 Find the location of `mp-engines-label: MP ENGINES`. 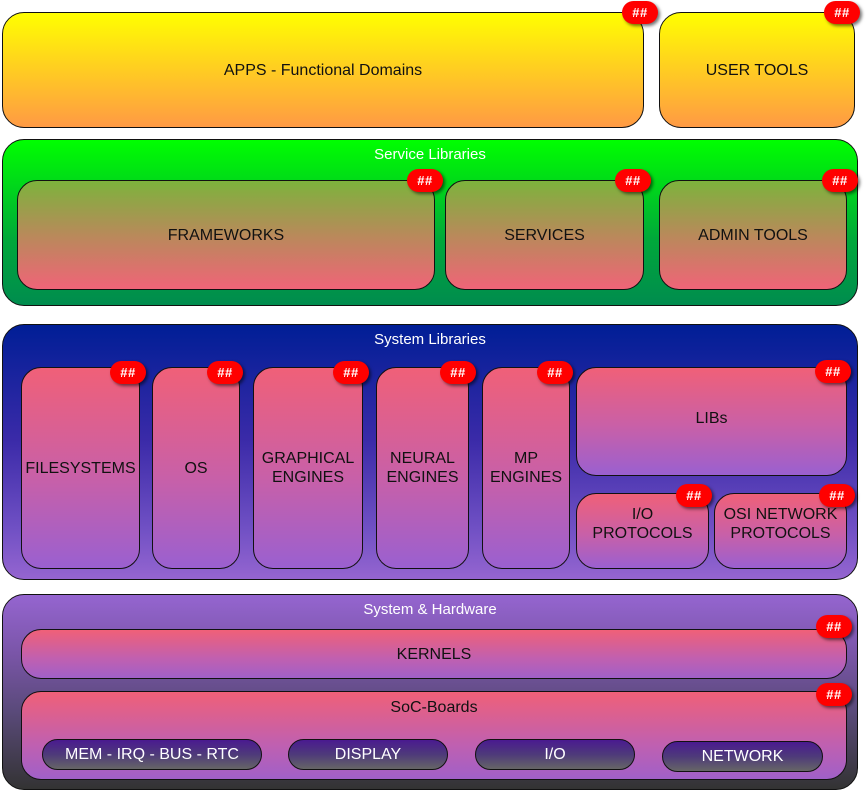

mp-engines-label: MP ENGINES is located at coordinates (525, 468).